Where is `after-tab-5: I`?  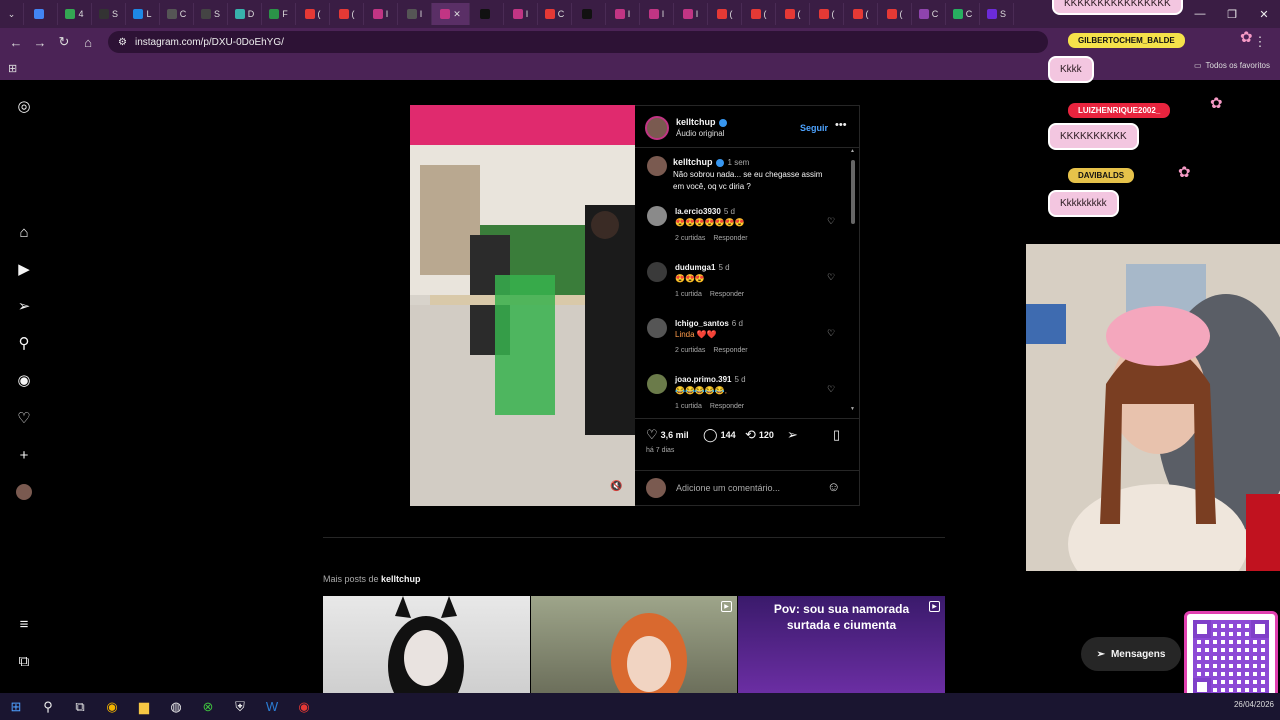 after-tab-5: I is located at coordinates (657, 14).